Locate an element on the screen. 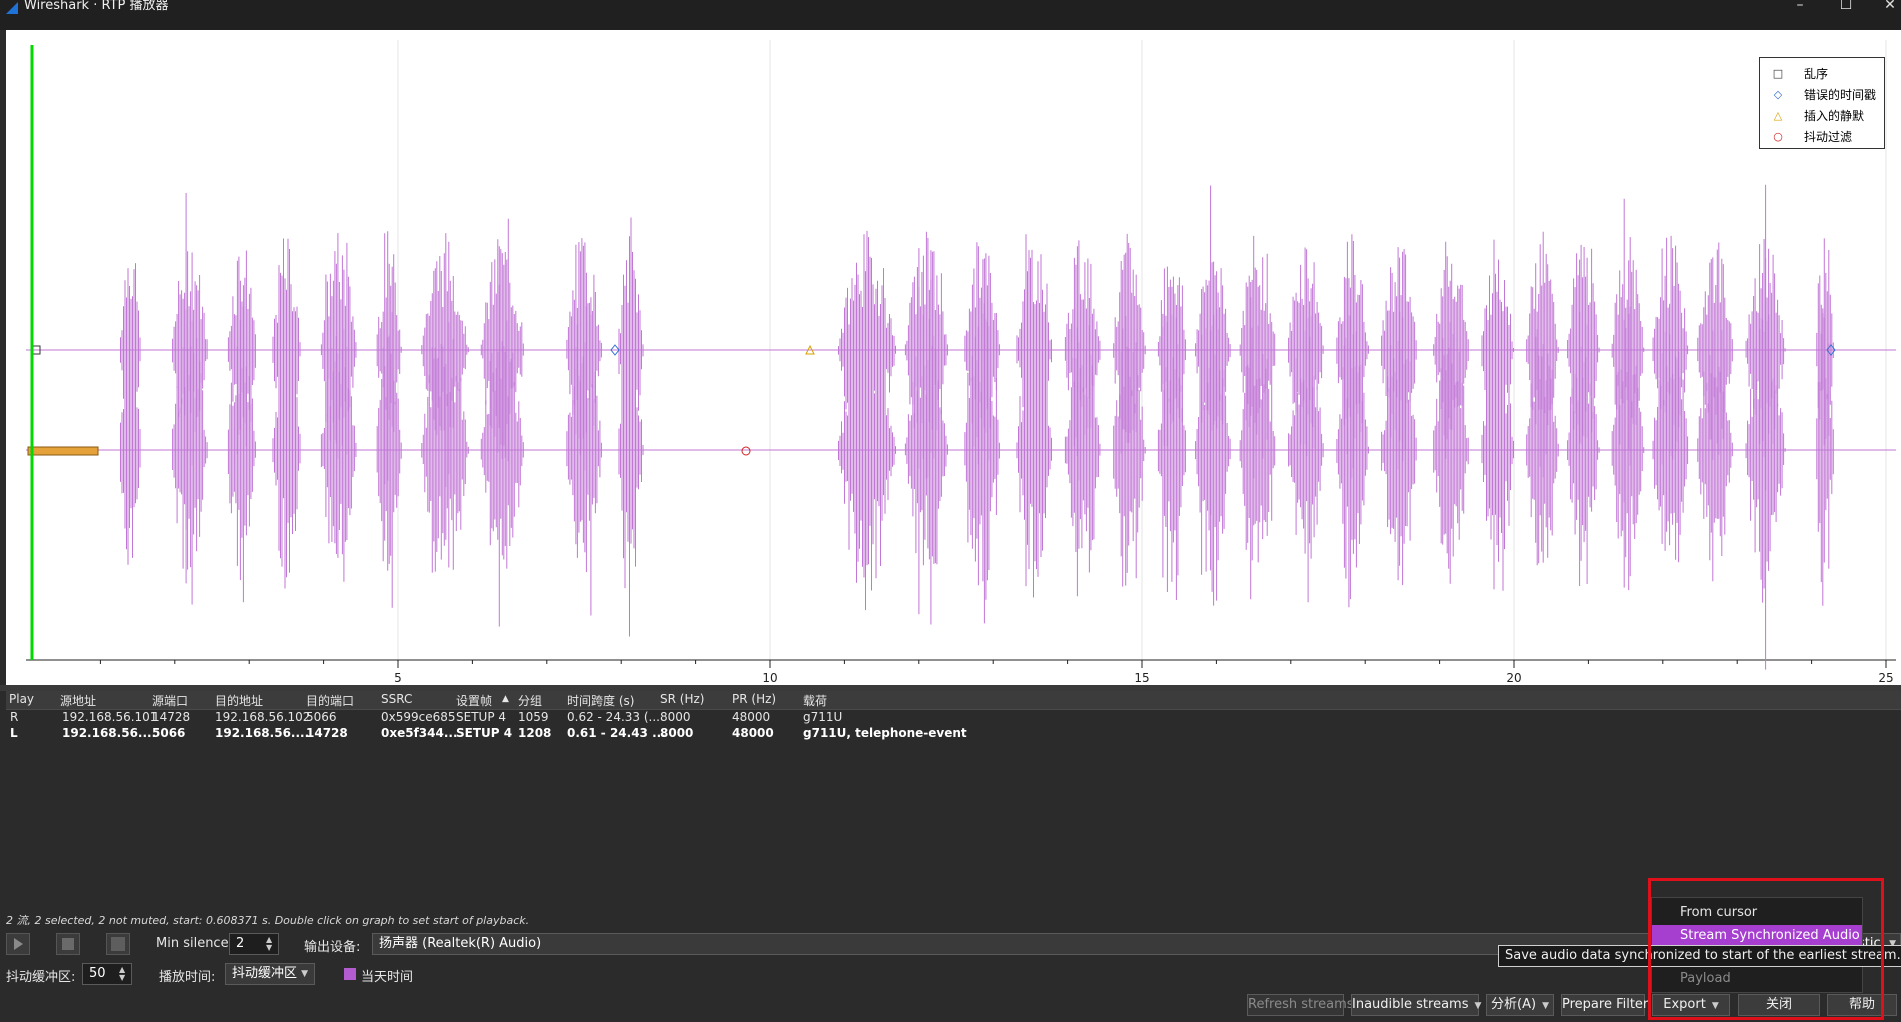 Image resolution: width=1901 pixels, height=1022 pixels. square-icon: □ is located at coordinates (1778, 73).